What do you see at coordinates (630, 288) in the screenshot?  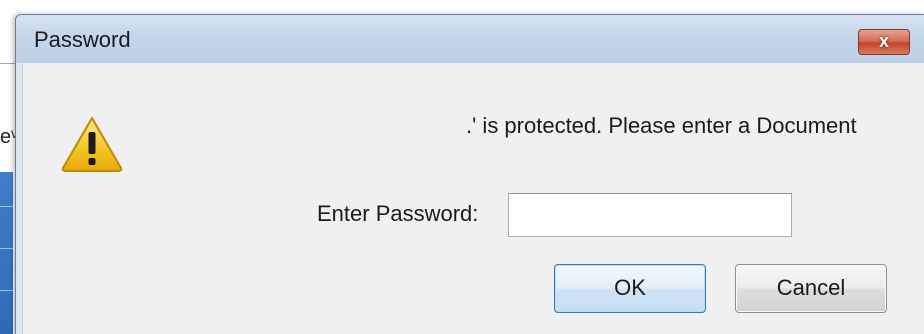 I see `ok-button: OK` at bounding box center [630, 288].